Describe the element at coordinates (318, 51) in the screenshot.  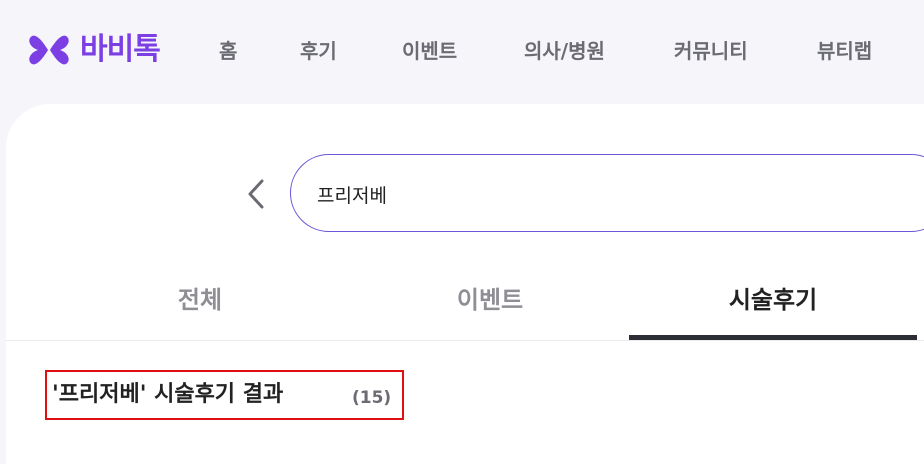
I see `nav-item-reviews: 후기` at that location.